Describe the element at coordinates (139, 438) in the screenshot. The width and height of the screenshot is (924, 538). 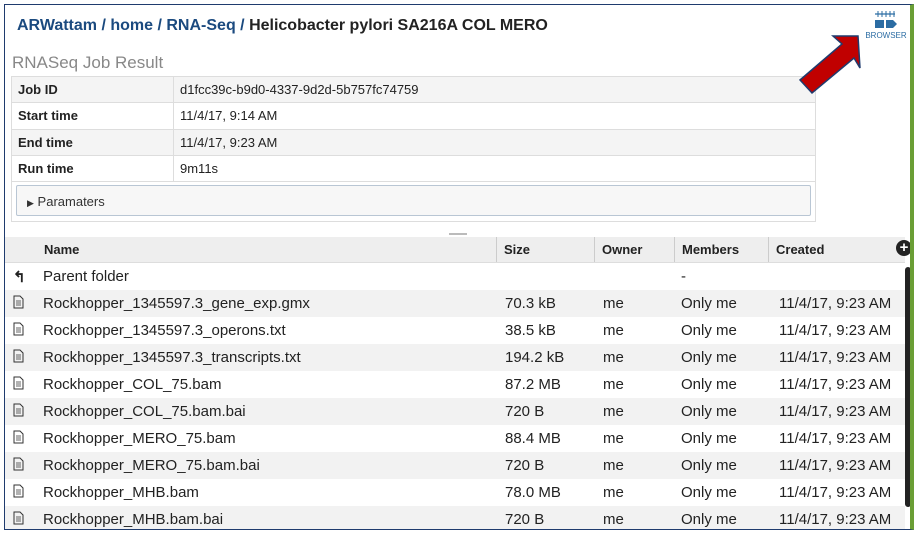
I see `file-name: Rockhopper_MERO_75.bam` at that location.